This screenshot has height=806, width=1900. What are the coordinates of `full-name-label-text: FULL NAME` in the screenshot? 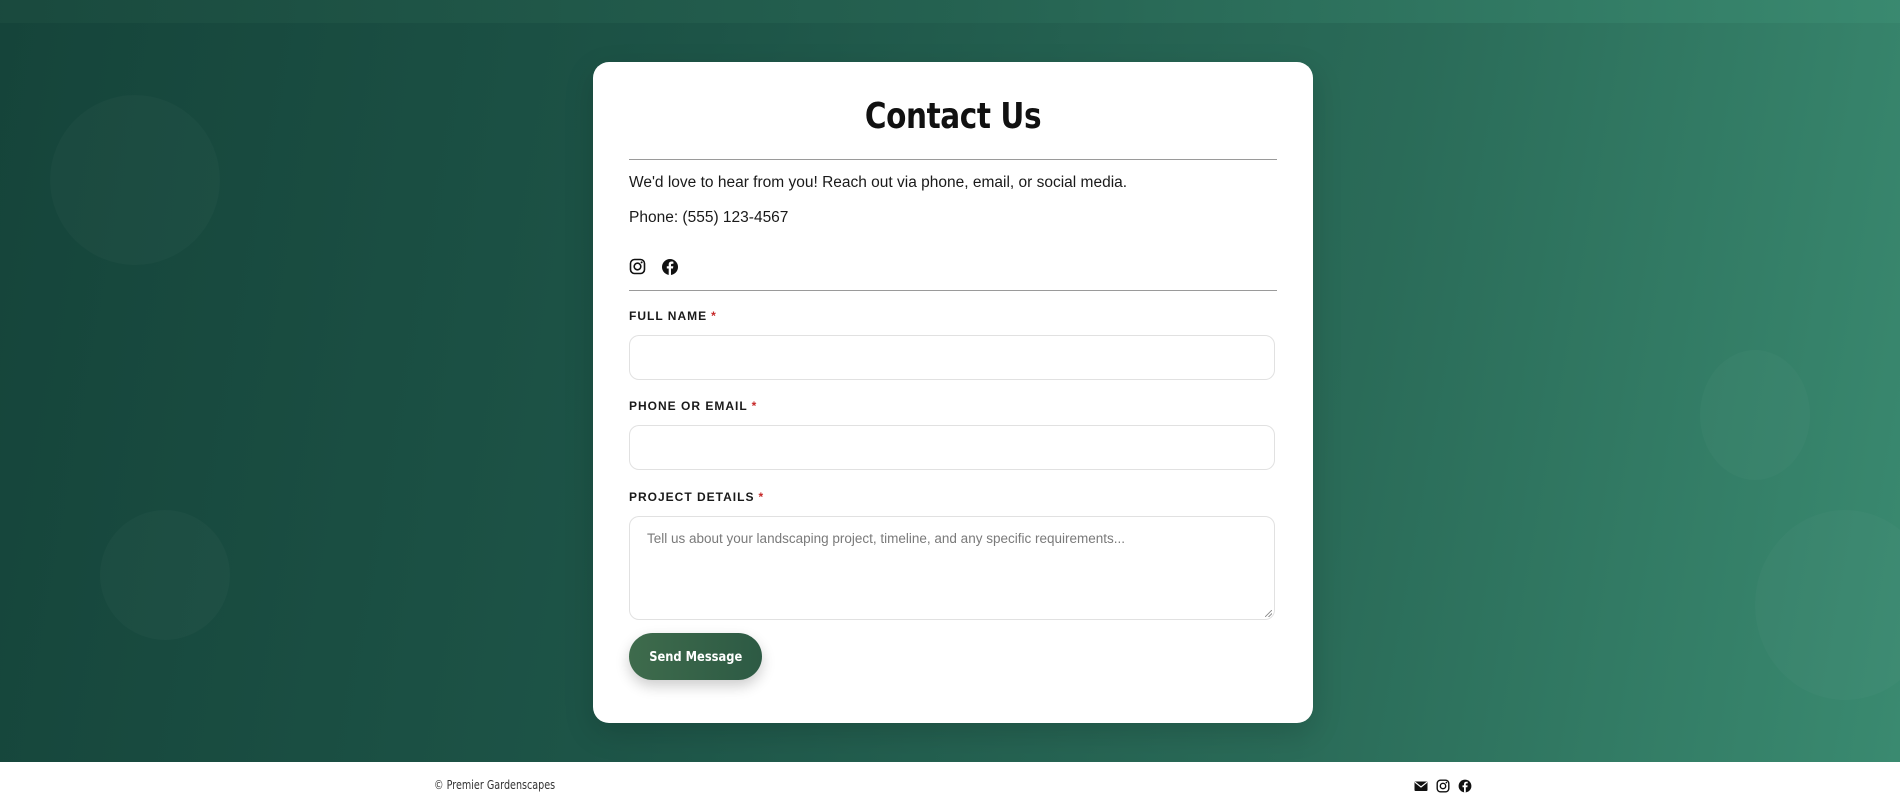 It's located at (668, 316).